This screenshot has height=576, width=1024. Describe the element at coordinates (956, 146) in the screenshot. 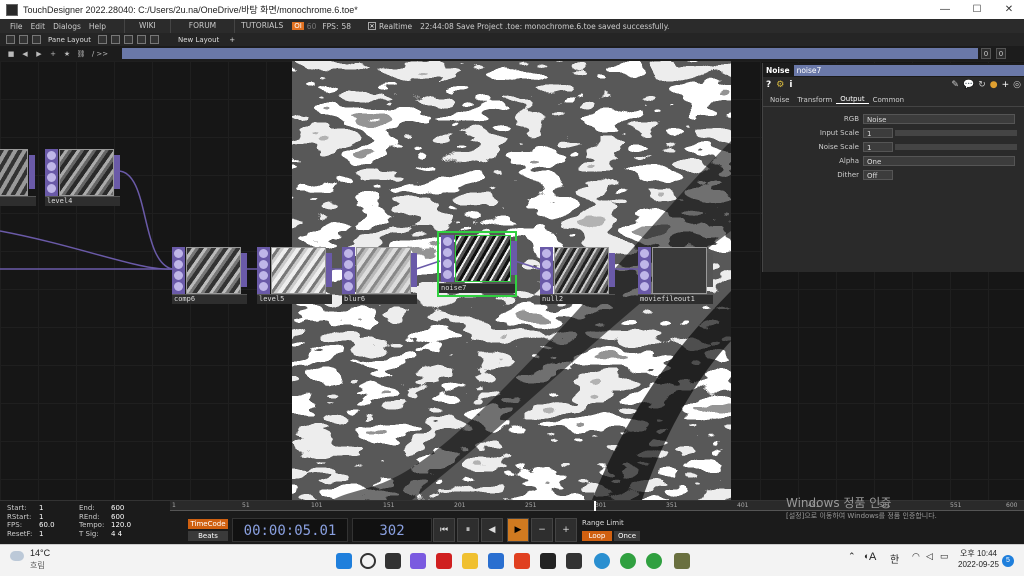

I see `noise-scale-slider` at that location.